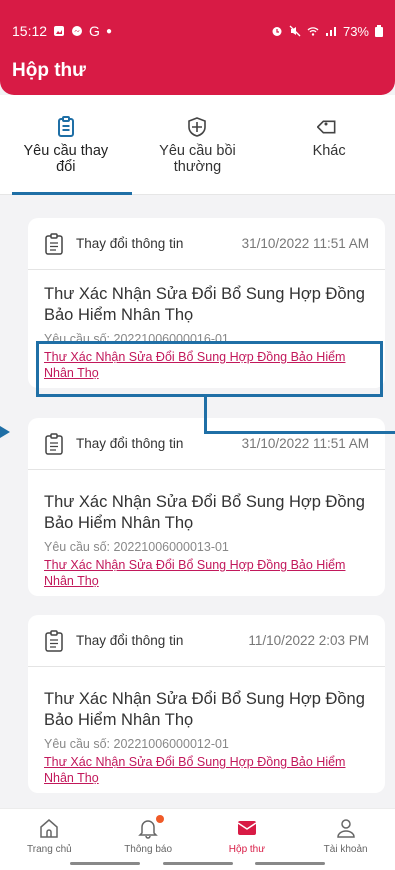 This screenshot has width=395, height=870. Describe the element at coordinates (247, 828) in the screenshot. I see `mail-icon` at that location.